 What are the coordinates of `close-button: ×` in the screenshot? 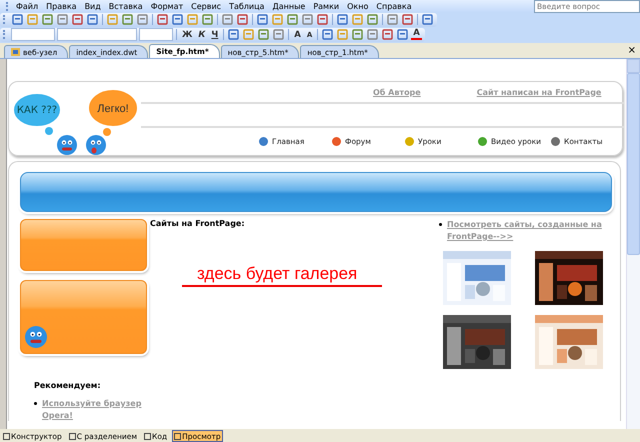 It's located at (632, 51).